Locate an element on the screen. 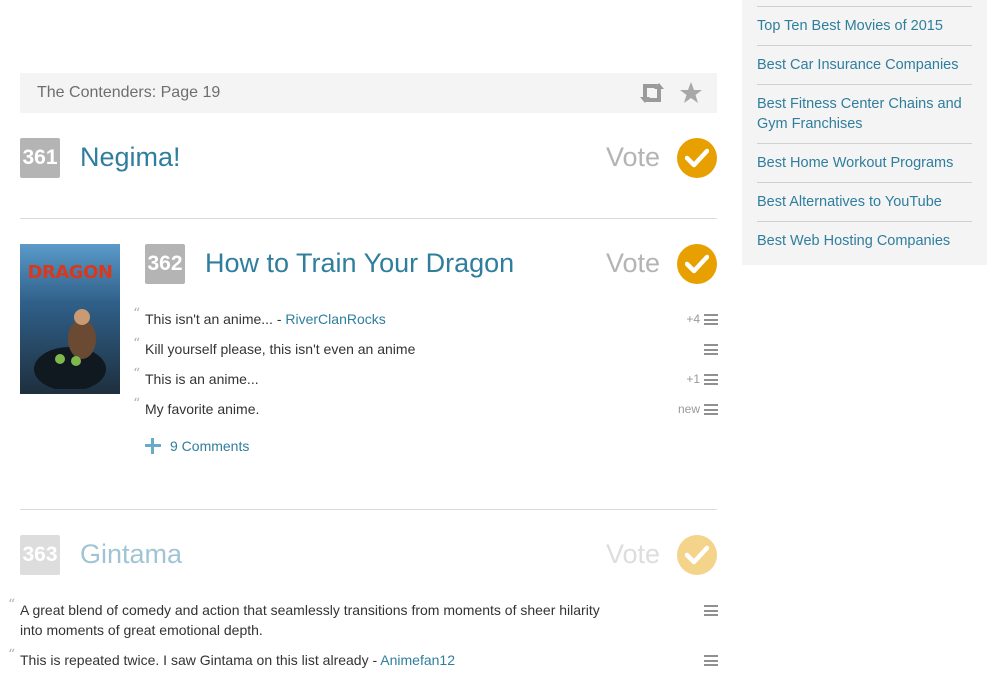 The width and height of the screenshot is (1002, 676). comment-text: This isn't an anime... - RiverClanRocks is located at coordinates (265, 319).